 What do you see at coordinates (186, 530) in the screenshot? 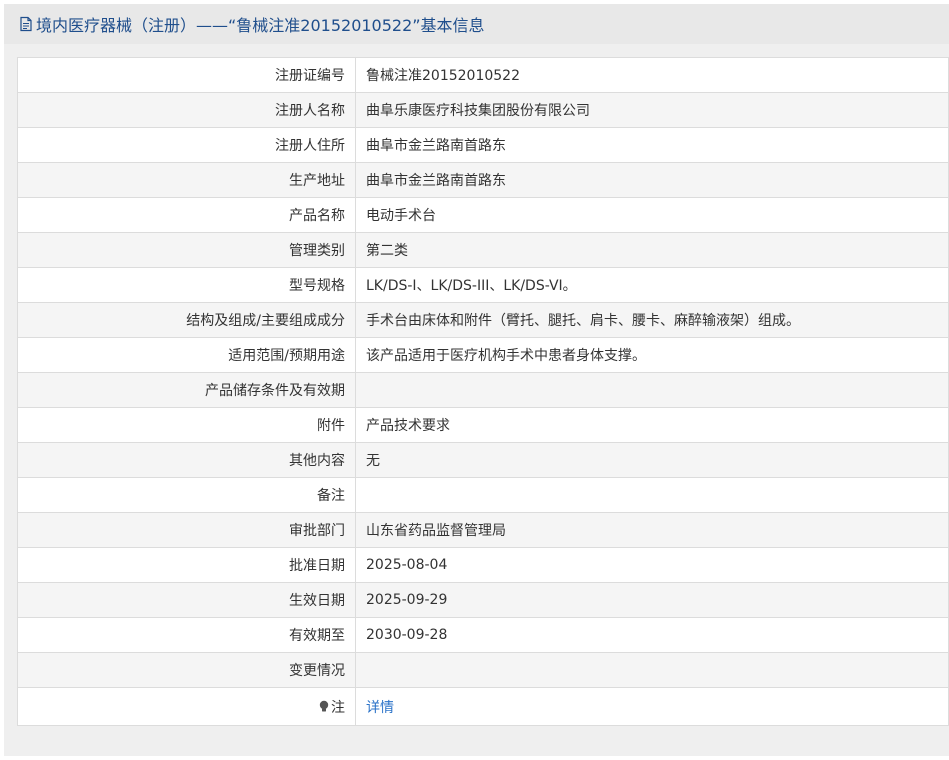
I see `field-label: 审批部门` at bounding box center [186, 530].